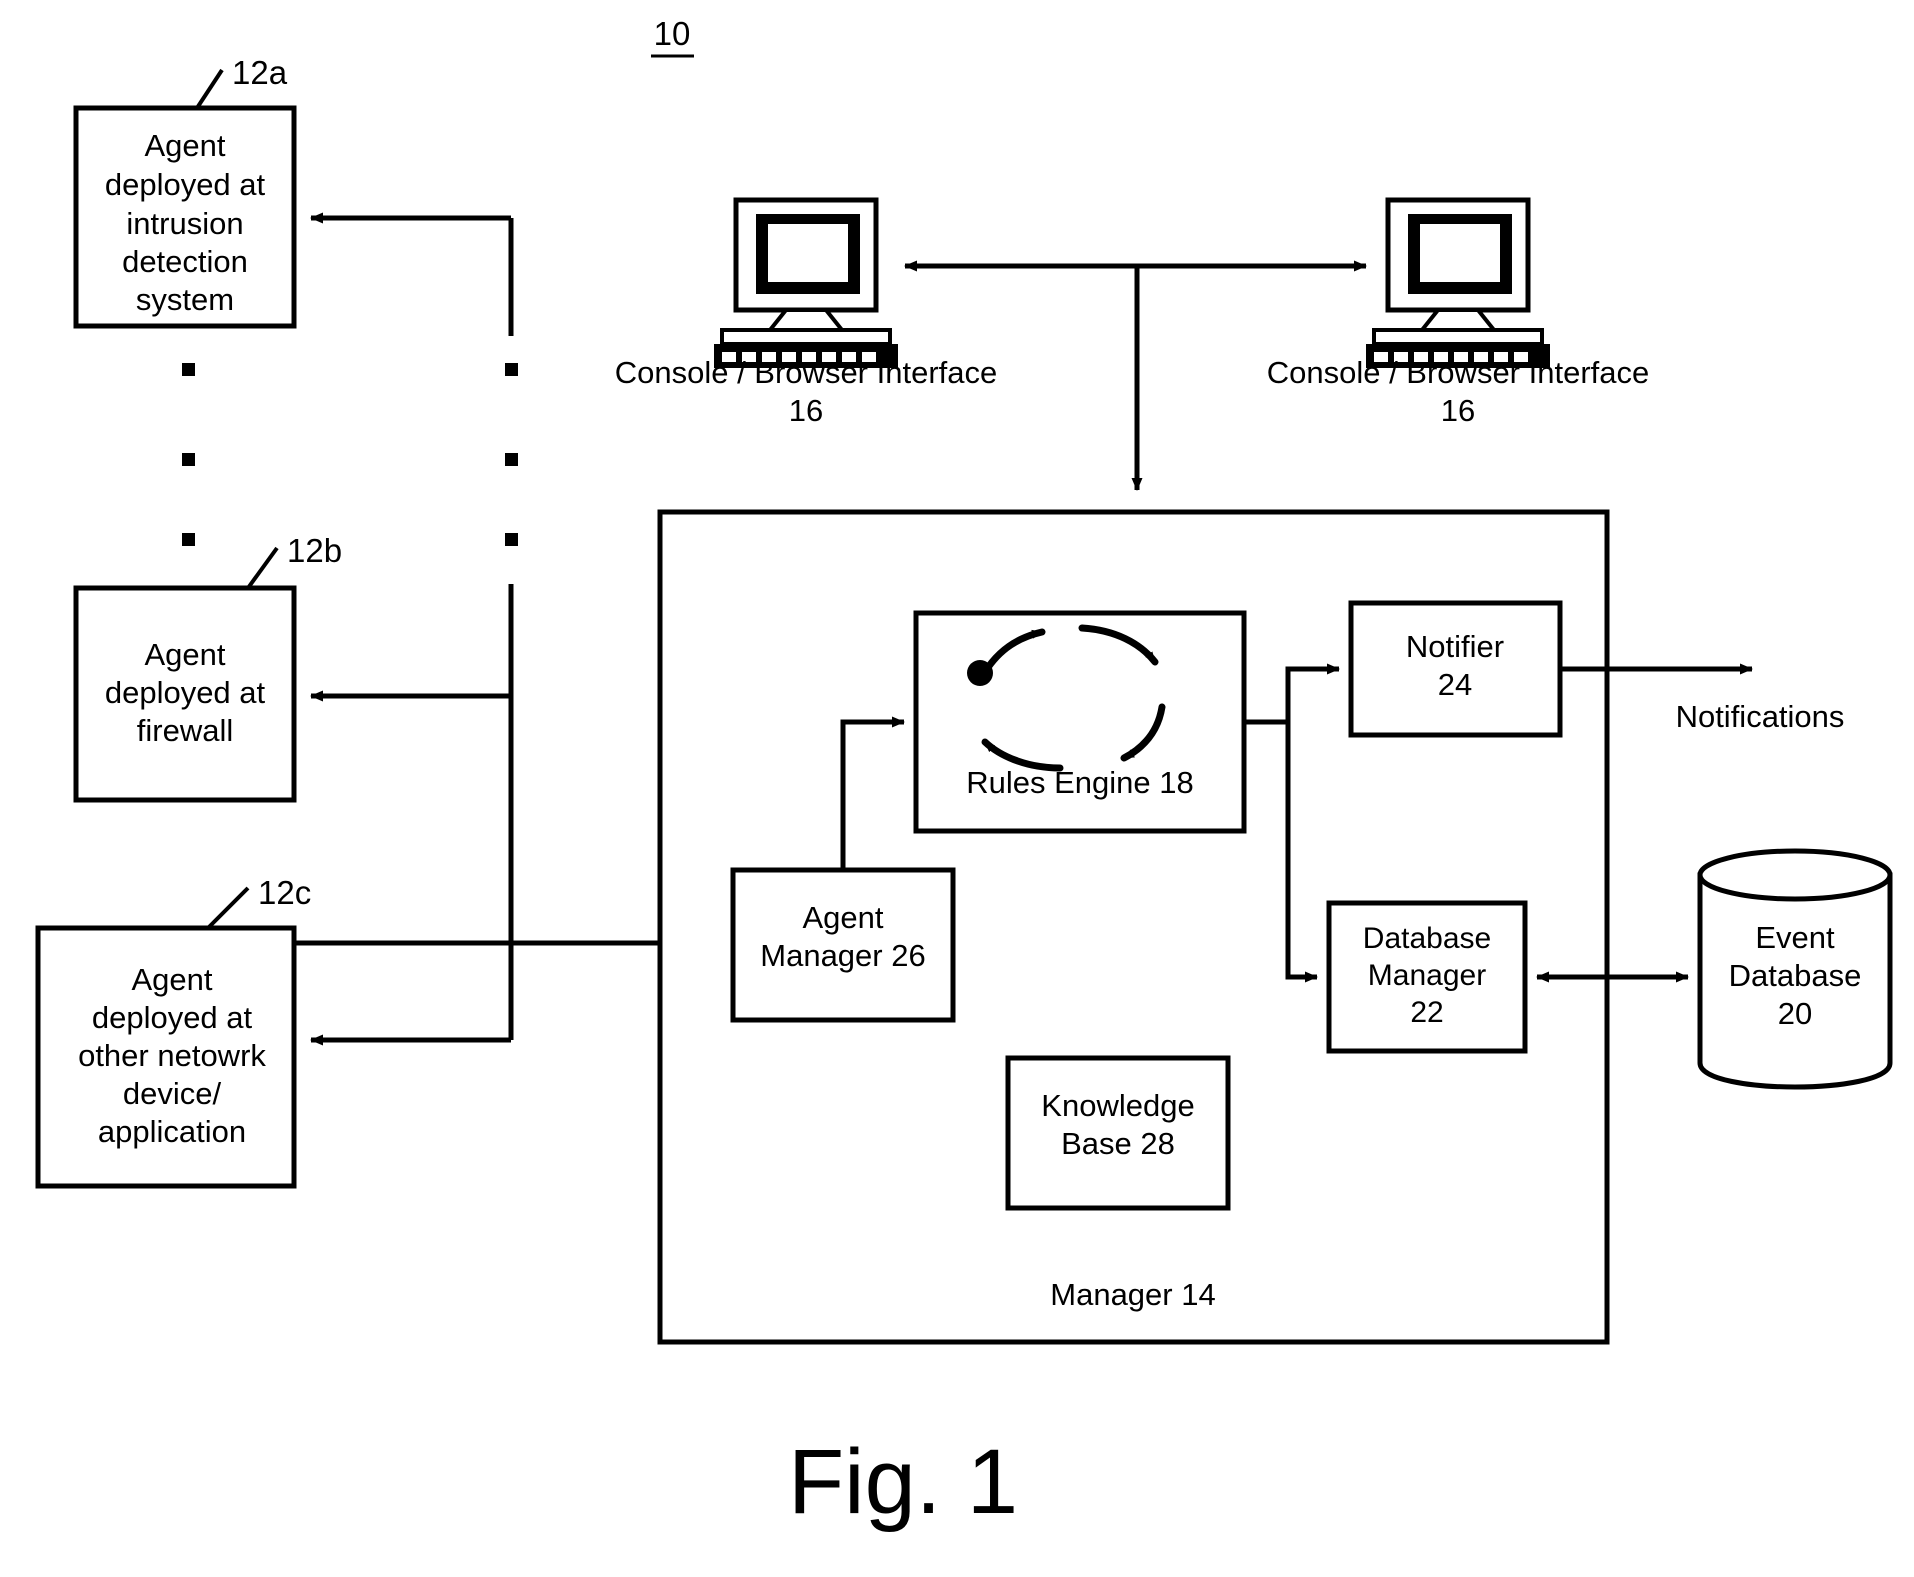 Image resolution: width=1914 pixels, height=1577 pixels. What do you see at coordinates (228, 908) in the screenshot?
I see `leader-line-12c` at bounding box center [228, 908].